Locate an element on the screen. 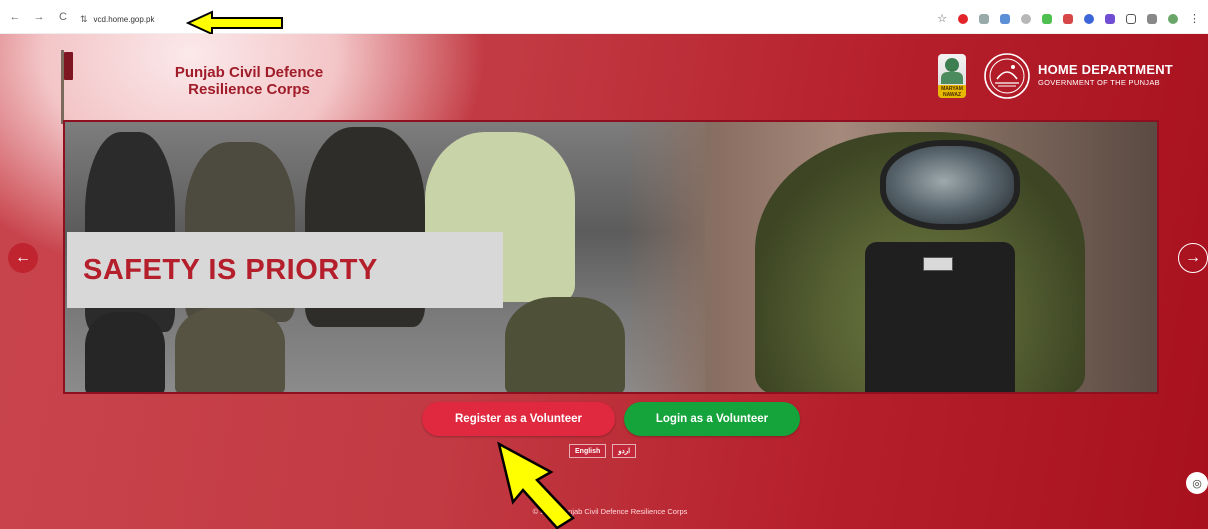 The width and height of the screenshot is (1208, 529). slogan-banner: SAFETY IS PRIORTY is located at coordinates (285, 270).